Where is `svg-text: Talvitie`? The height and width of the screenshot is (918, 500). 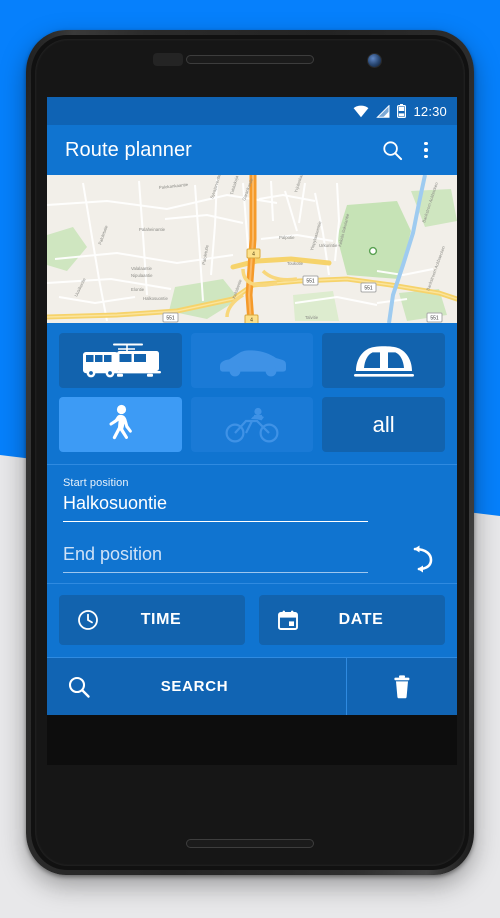
svg-text: Talvitie is located at coordinates (312, 317).